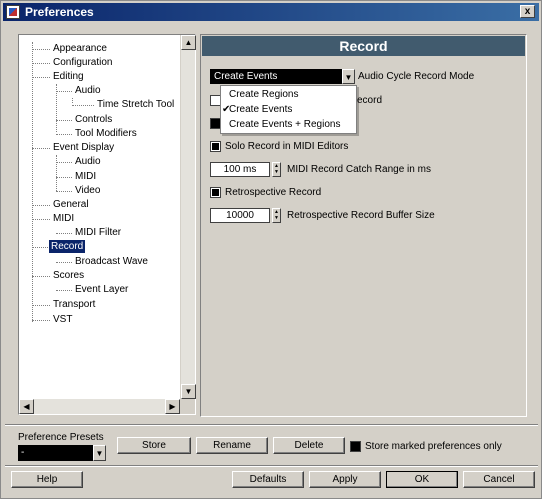  I want to click on defaults-button: Defaults, so click(268, 479).